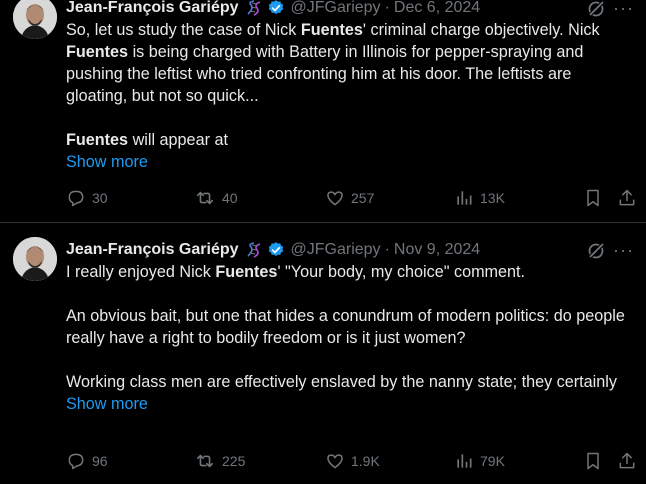 The height and width of the screenshot is (484, 646). Describe the element at coordinates (87, 461) in the screenshot. I see `reply-button: 96` at that location.